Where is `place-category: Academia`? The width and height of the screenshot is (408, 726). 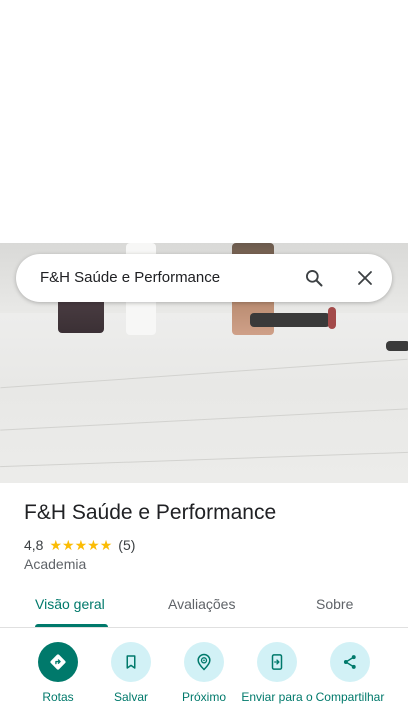
place-category: Academia is located at coordinates (55, 564).